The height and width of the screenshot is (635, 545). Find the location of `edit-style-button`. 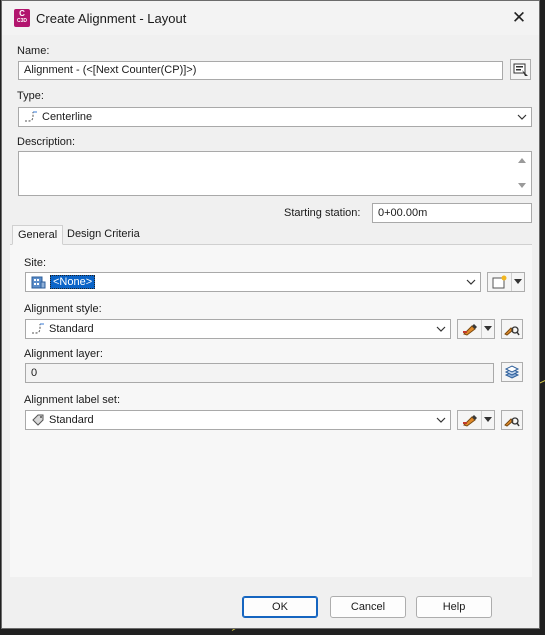

edit-style-button is located at coordinates (476, 329).